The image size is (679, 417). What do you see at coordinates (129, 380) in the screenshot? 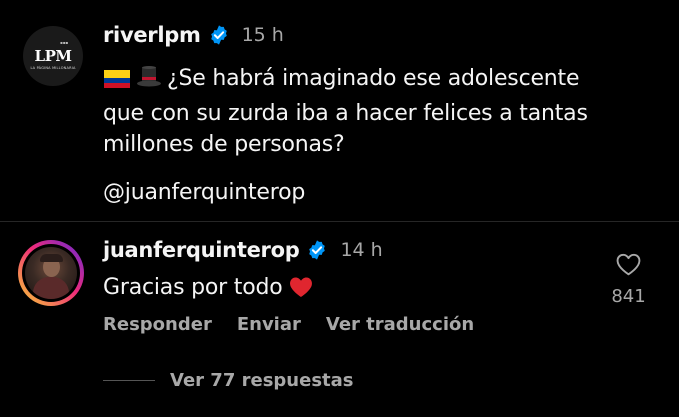
I see `replies-divider-line` at bounding box center [129, 380].